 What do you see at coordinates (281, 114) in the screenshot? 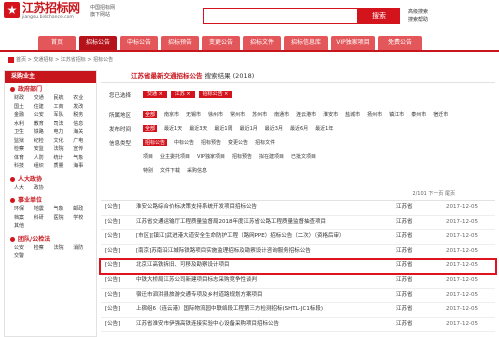
I see `filter-option: 南通市` at bounding box center [281, 114].